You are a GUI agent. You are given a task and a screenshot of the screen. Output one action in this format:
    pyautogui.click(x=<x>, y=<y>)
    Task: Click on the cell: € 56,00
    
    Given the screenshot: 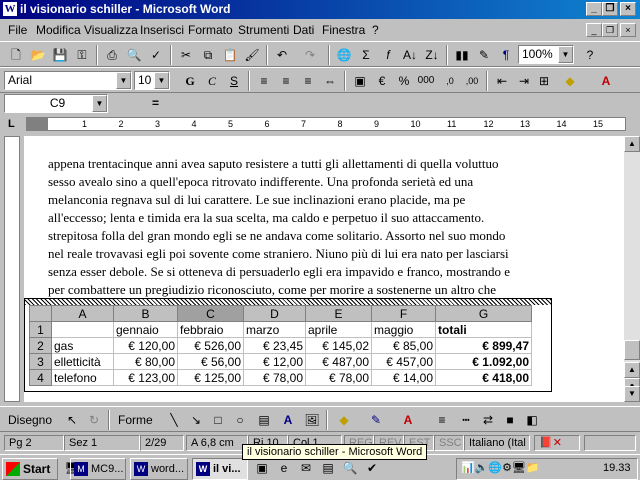 What is the action you would take?
    pyautogui.click(x=210, y=361)
    